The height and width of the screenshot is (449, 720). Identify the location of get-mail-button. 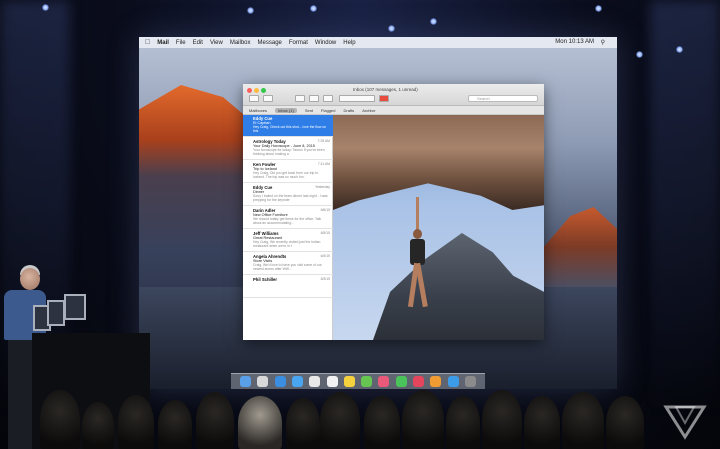
(254, 98).